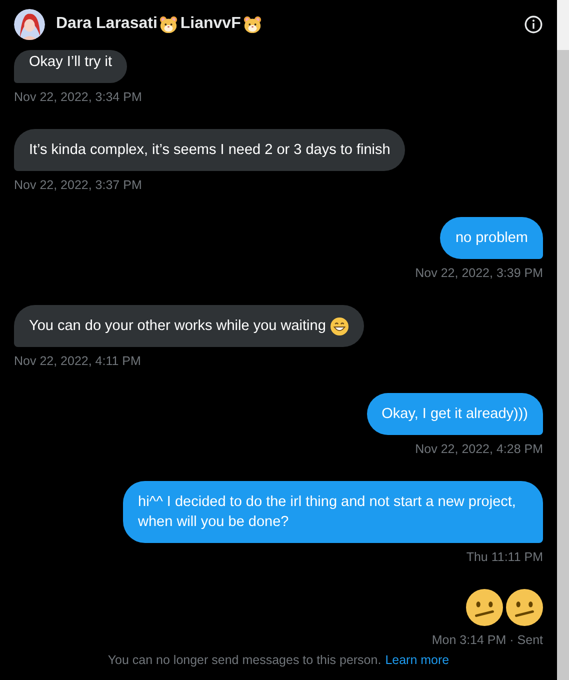 The width and height of the screenshot is (569, 680). Describe the element at coordinates (245, 660) in the screenshot. I see `blocked-notice: You can no longer send messages to this person.` at that location.